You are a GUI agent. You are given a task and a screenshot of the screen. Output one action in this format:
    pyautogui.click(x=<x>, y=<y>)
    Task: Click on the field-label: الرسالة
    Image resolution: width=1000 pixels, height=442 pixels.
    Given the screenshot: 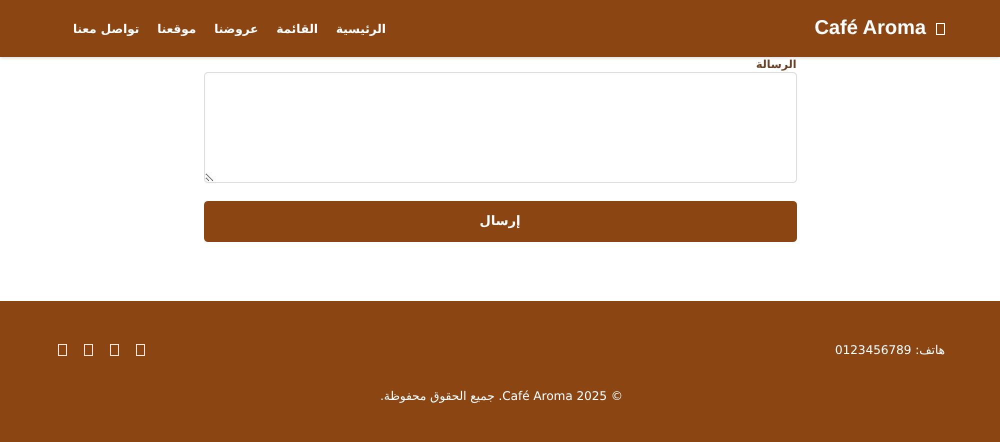 What is the action you would take?
    pyautogui.click(x=776, y=64)
    